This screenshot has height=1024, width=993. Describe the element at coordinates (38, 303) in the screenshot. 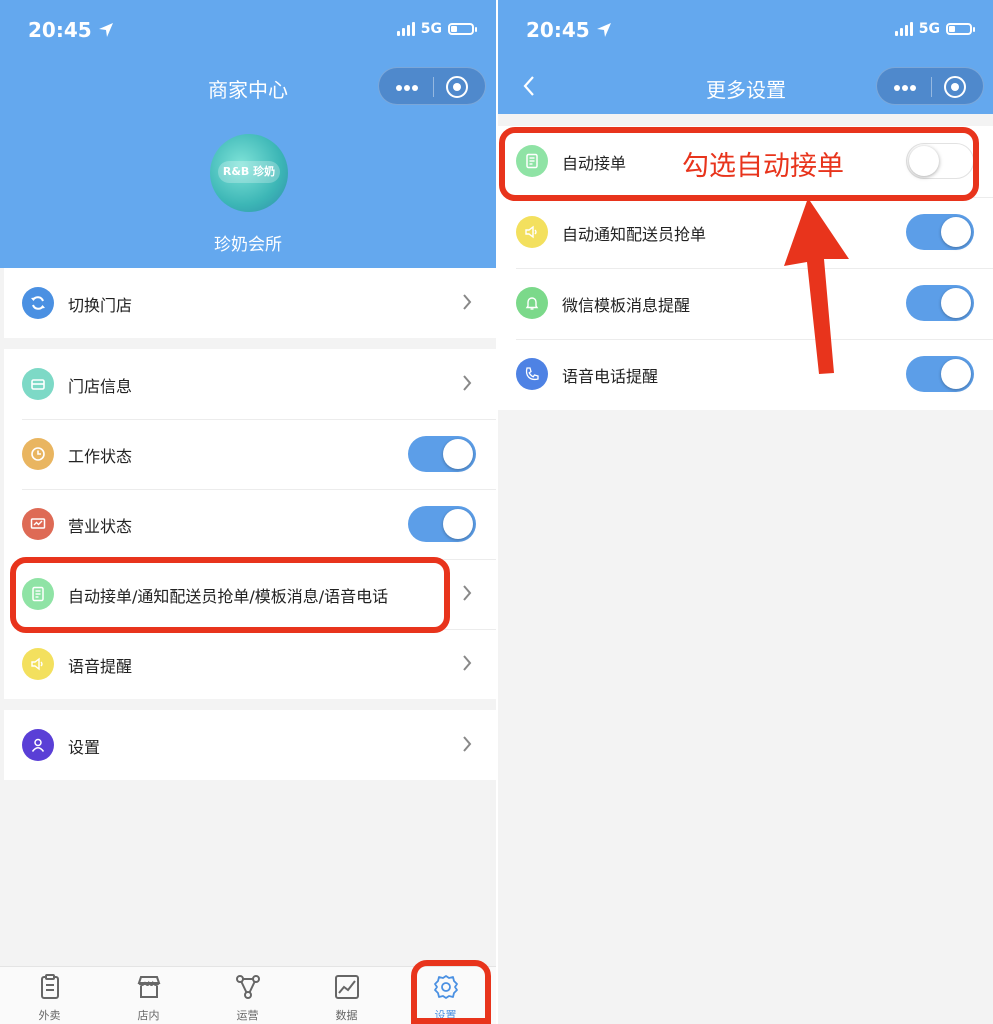

I see `refresh-icon` at that location.